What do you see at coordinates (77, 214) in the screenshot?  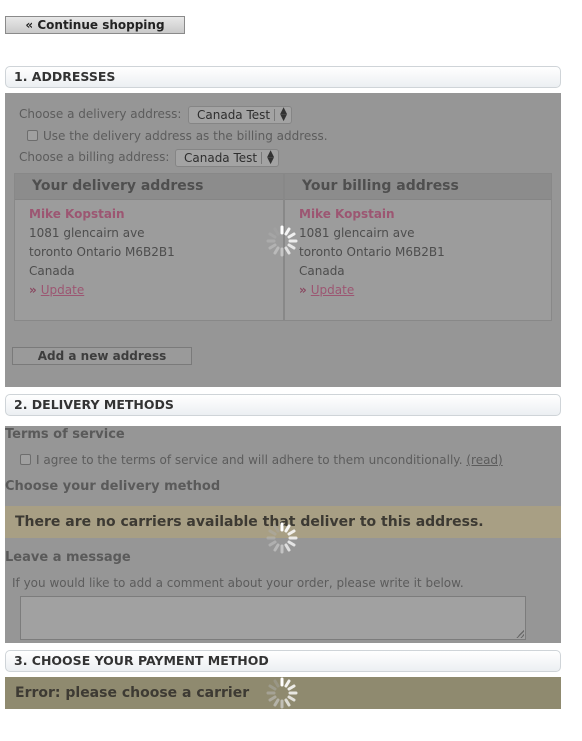 I see `delivery-address-name: Mike Kopstain` at bounding box center [77, 214].